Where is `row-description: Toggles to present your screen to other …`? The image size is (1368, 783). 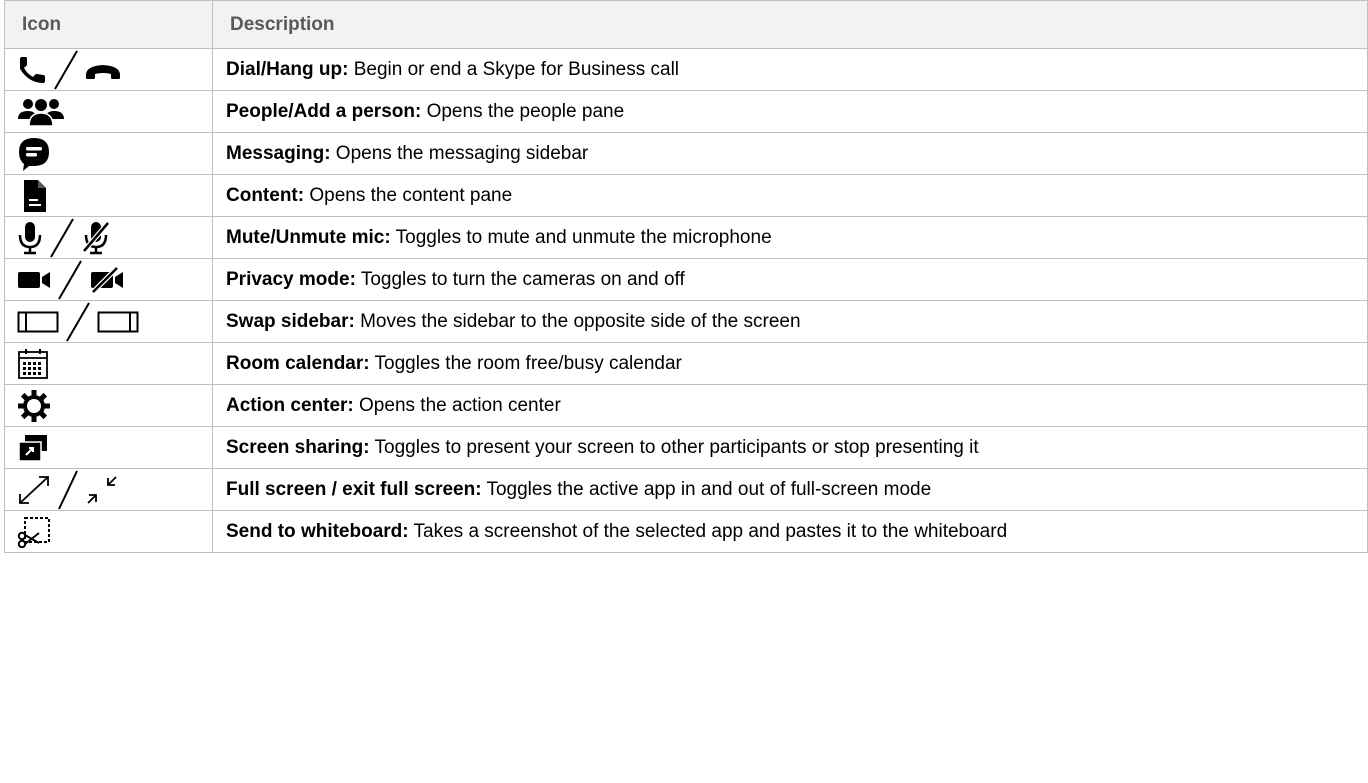
row-description: Toggles to present your screen to other … is located at coordinates (674, 447).